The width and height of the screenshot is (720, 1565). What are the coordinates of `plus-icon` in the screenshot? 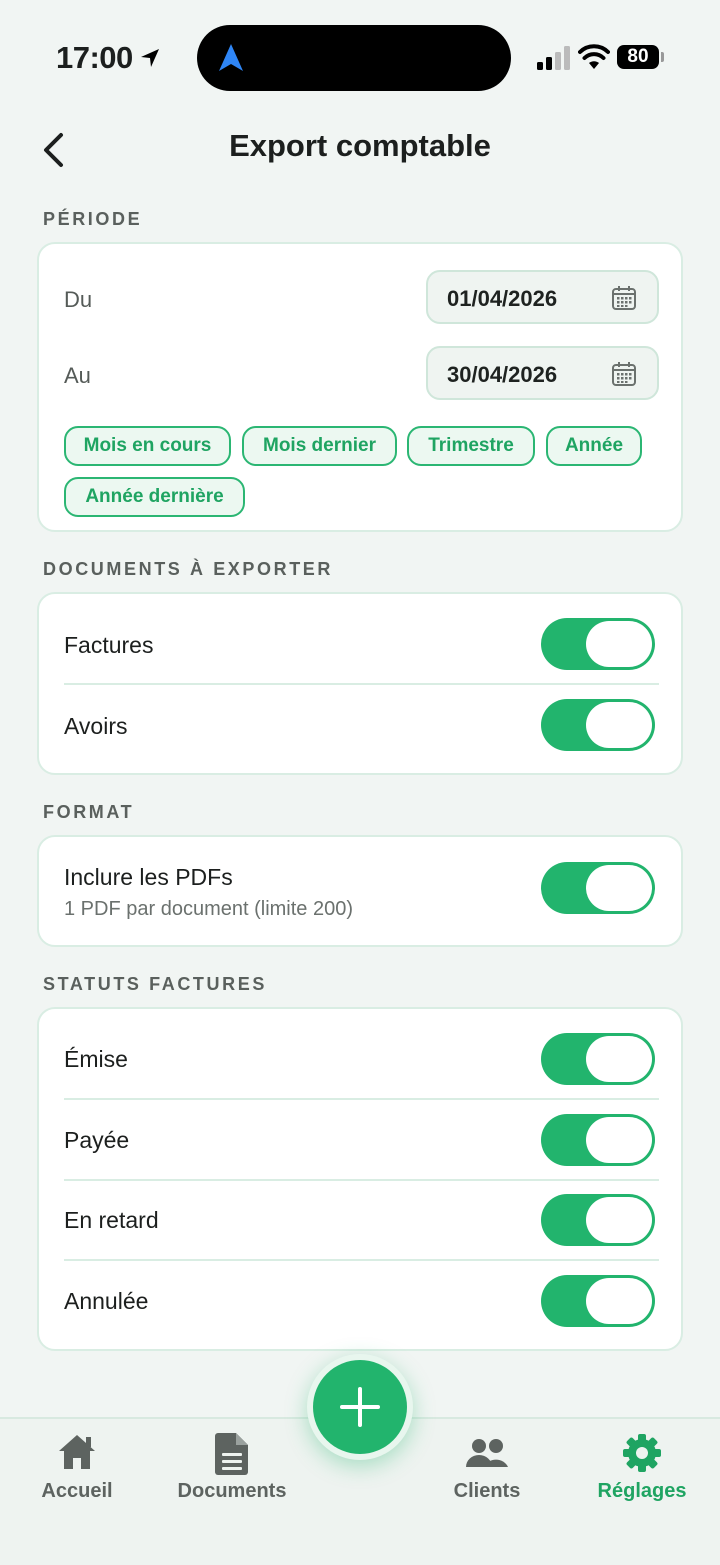 It's located at (360, 1407).